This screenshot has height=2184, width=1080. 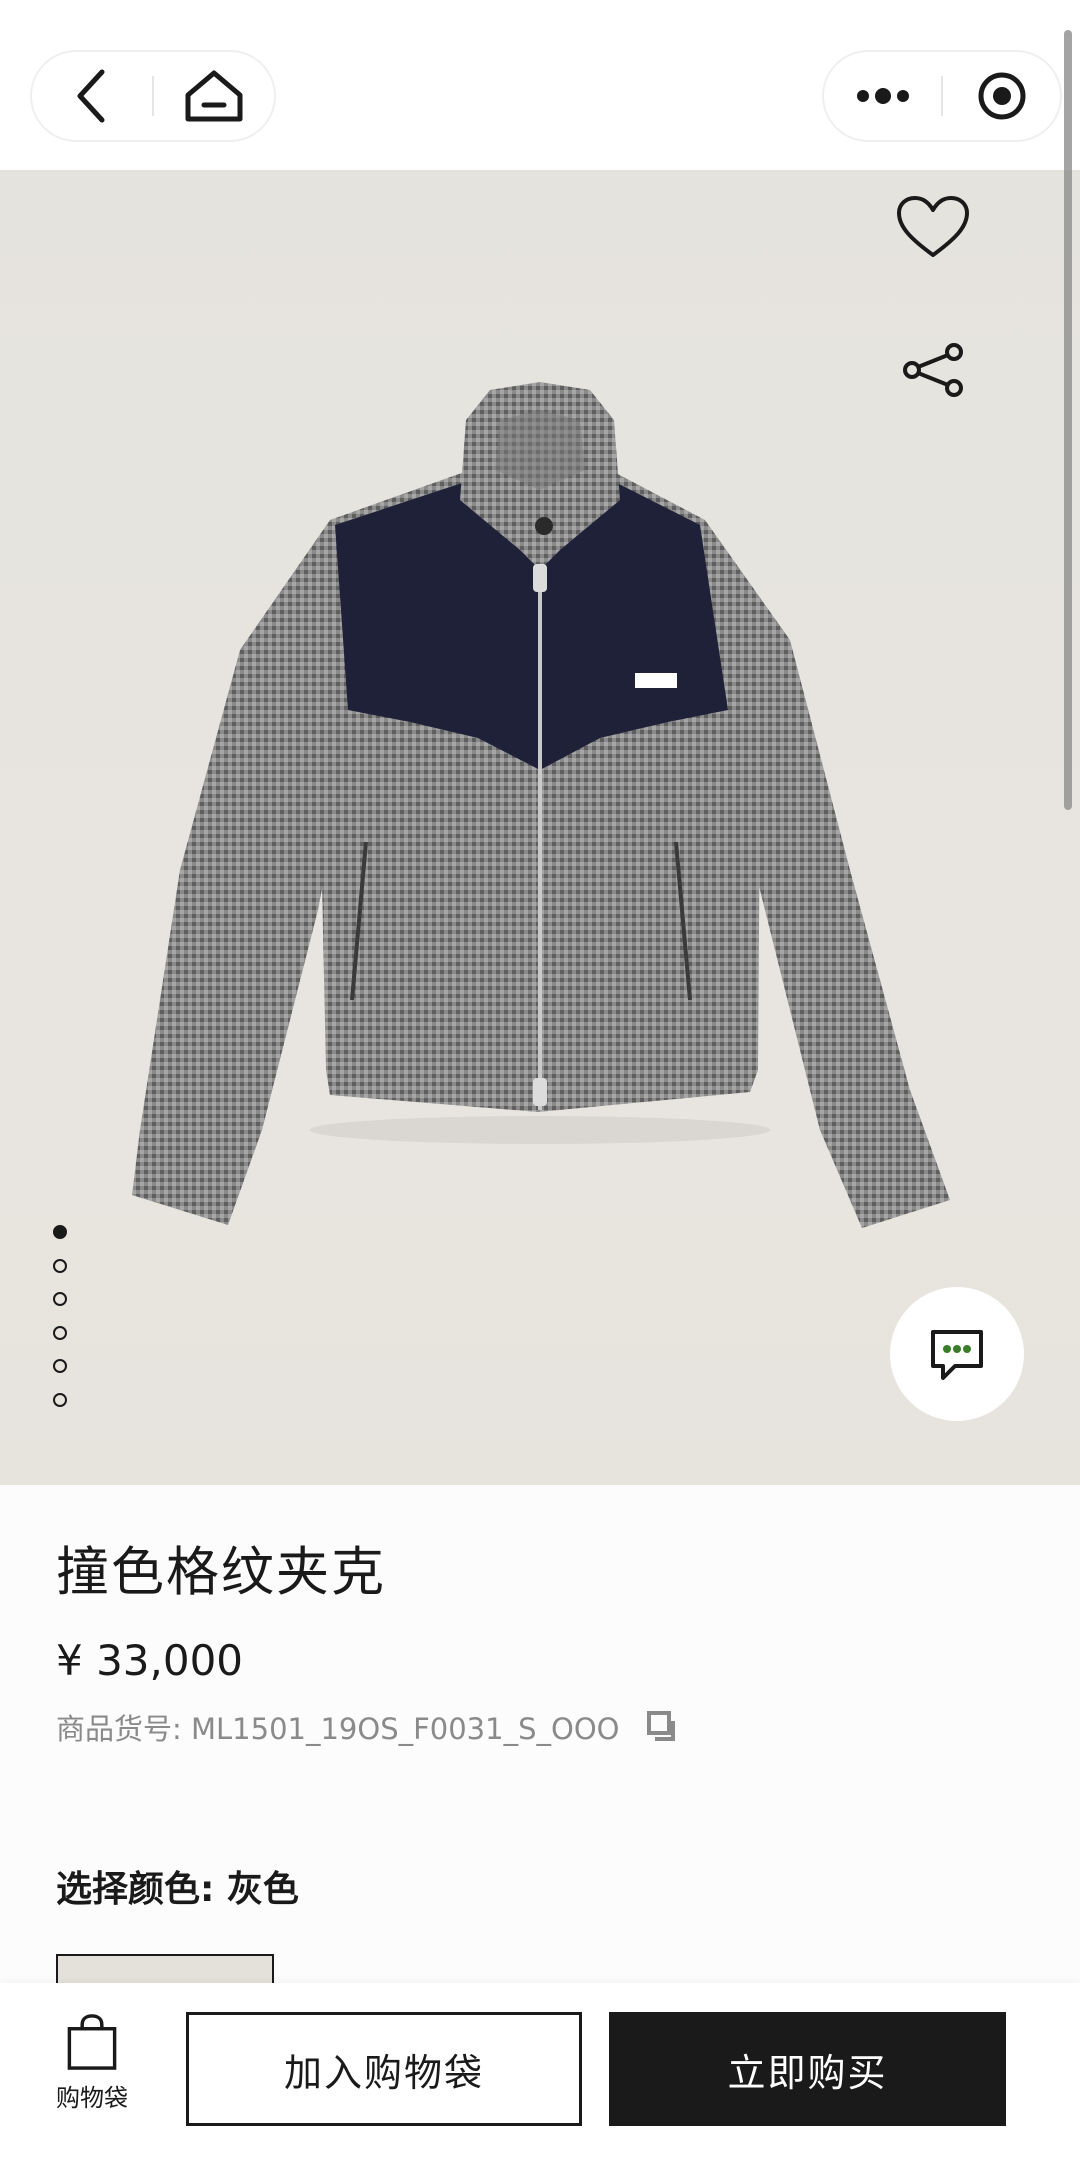 I want to click on favorite-button, so click(x=933, y=228).